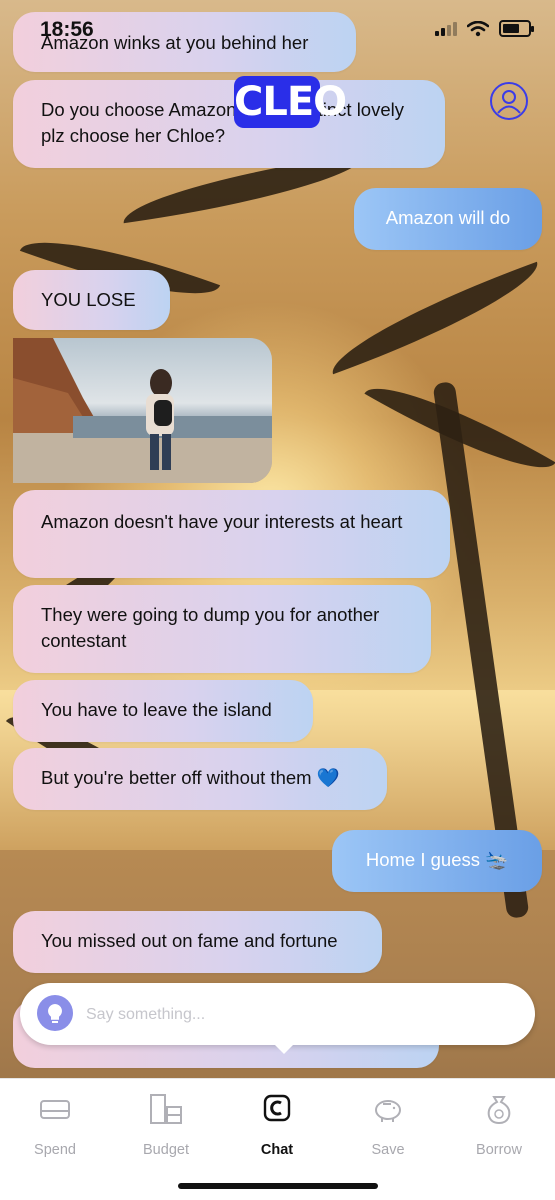  Describe the element at coordinates (388, 1125) in the screenshot. I see `nav-item-save: Save` at that location.